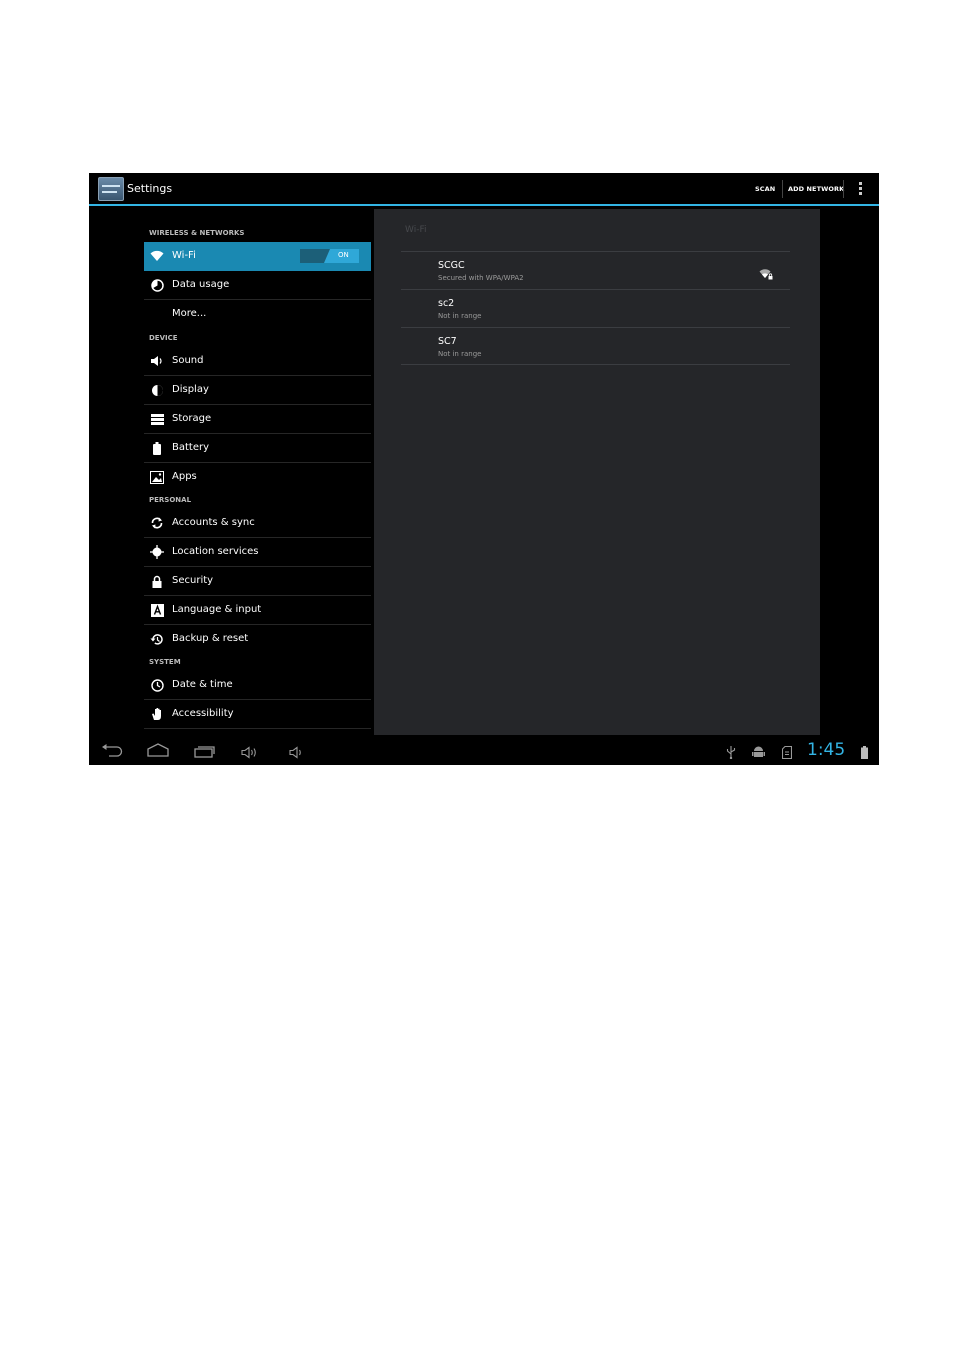  Describe the element at coordinates (112, 752) in the screenshot. I see `back-icon` at that location.